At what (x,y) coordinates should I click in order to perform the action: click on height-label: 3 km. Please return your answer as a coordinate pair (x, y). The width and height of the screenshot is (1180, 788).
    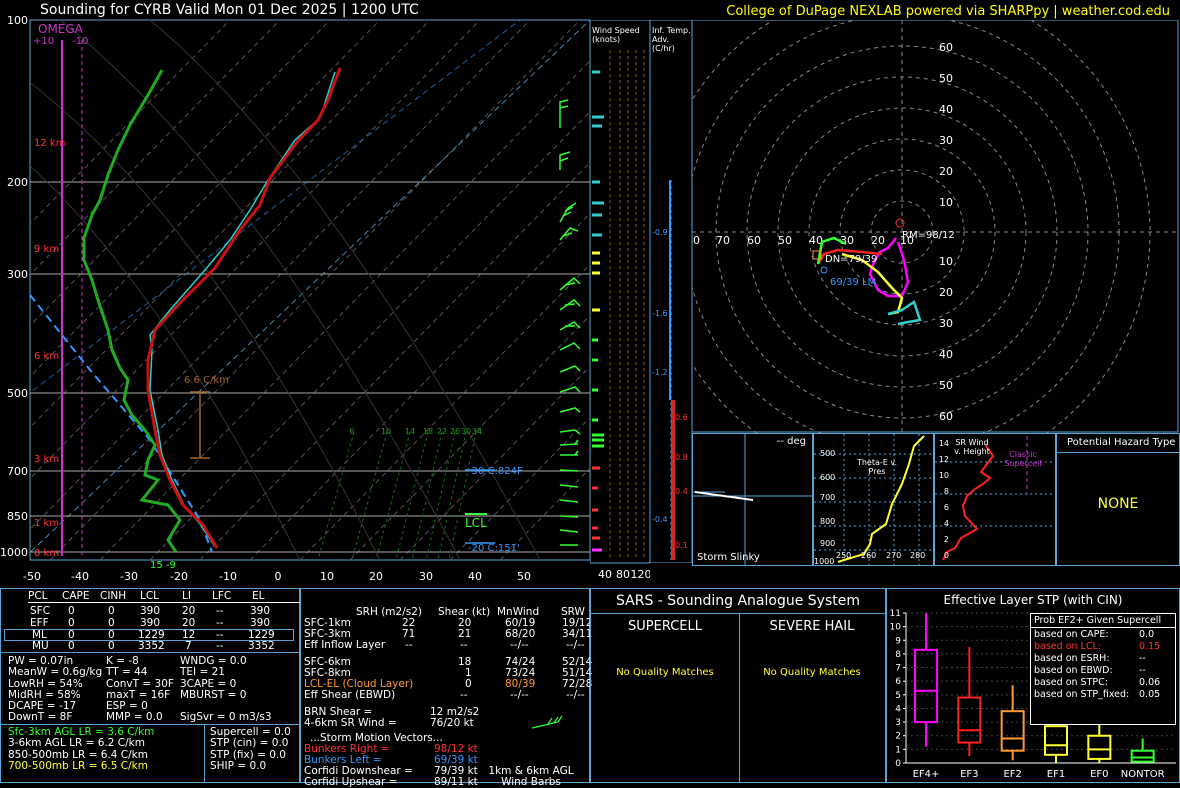
    Looking at the image, I should click on (46, 459).